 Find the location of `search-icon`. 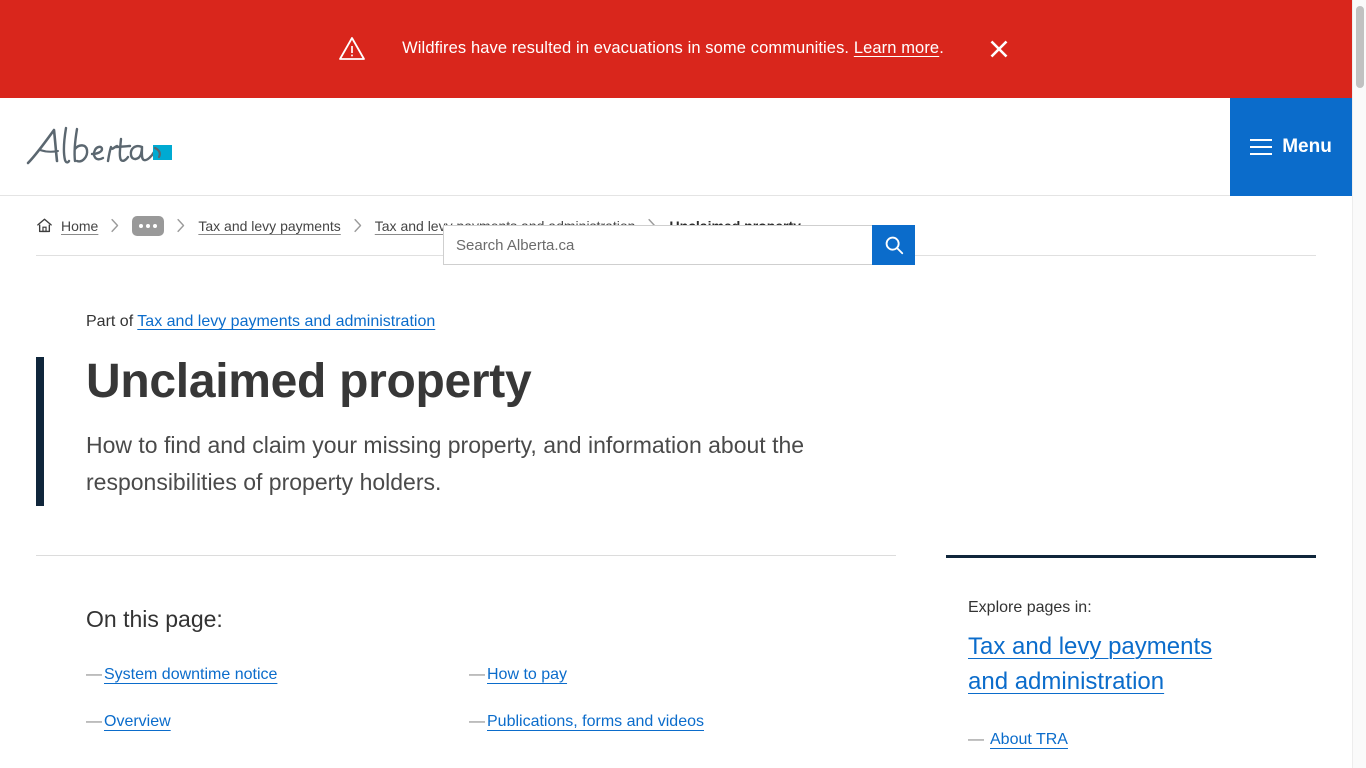

search-icon is located at coordinates (894, 245).